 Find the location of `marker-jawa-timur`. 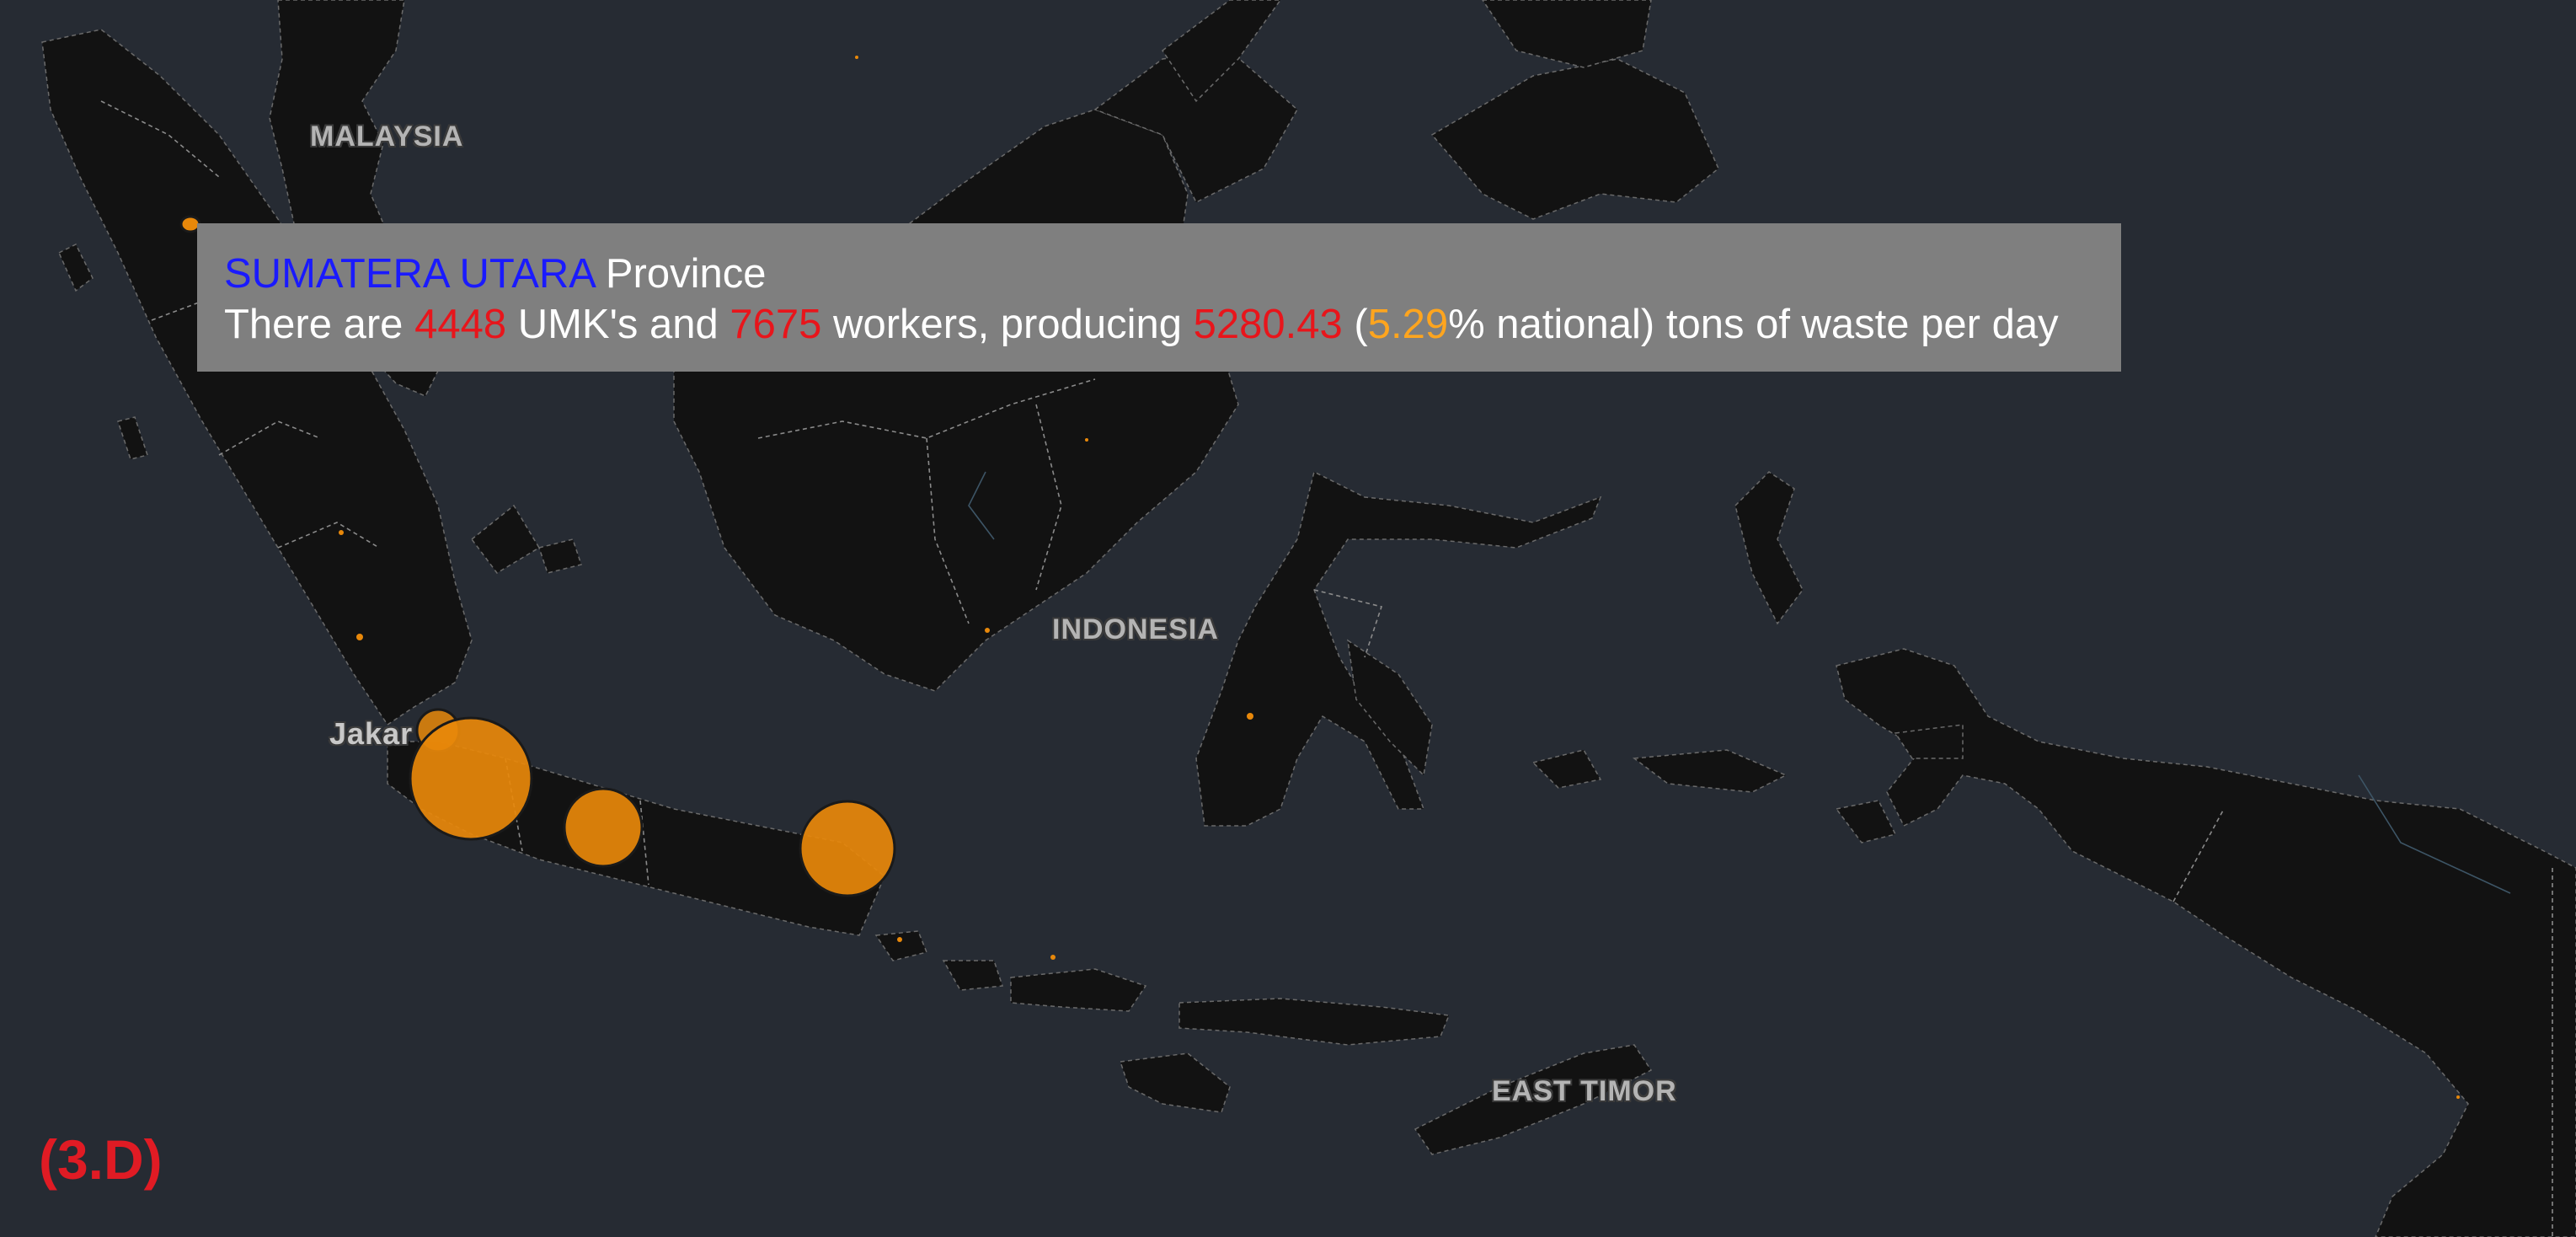

marker-jawa-timur is located at coordinates (847, 848).